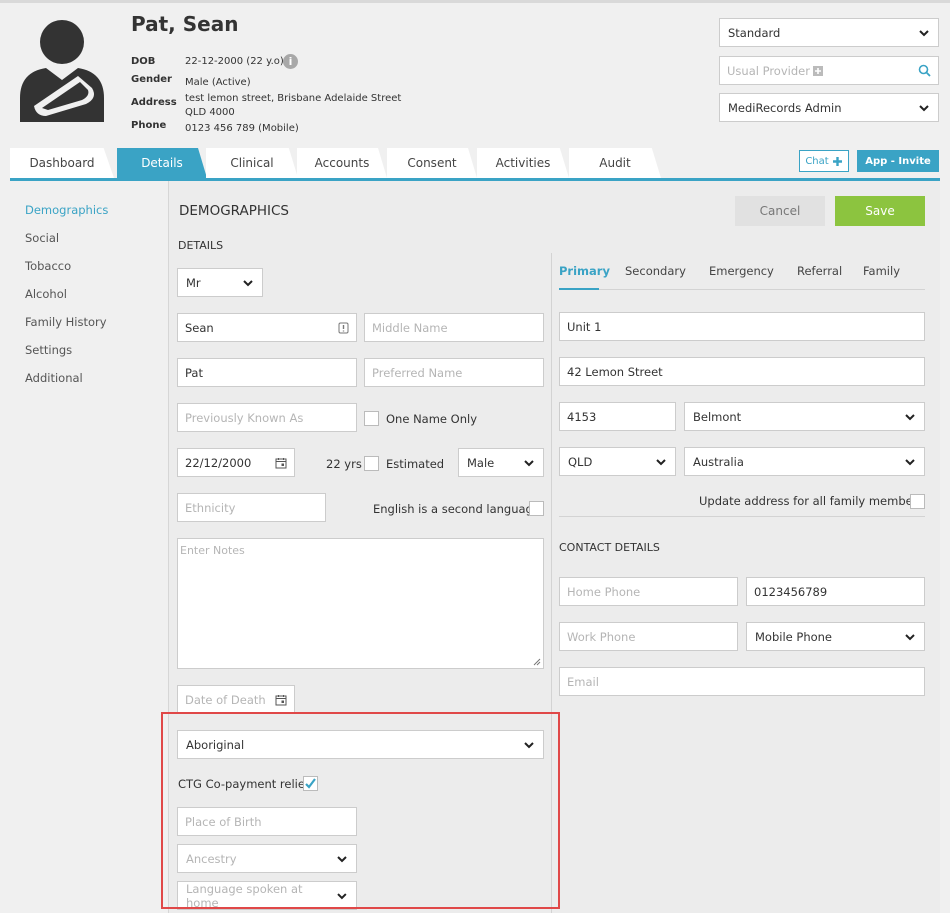 Image resolution: width=950 pixels, height=913 pixels. I want to click on estimated-checkbox, so click(371, 463).